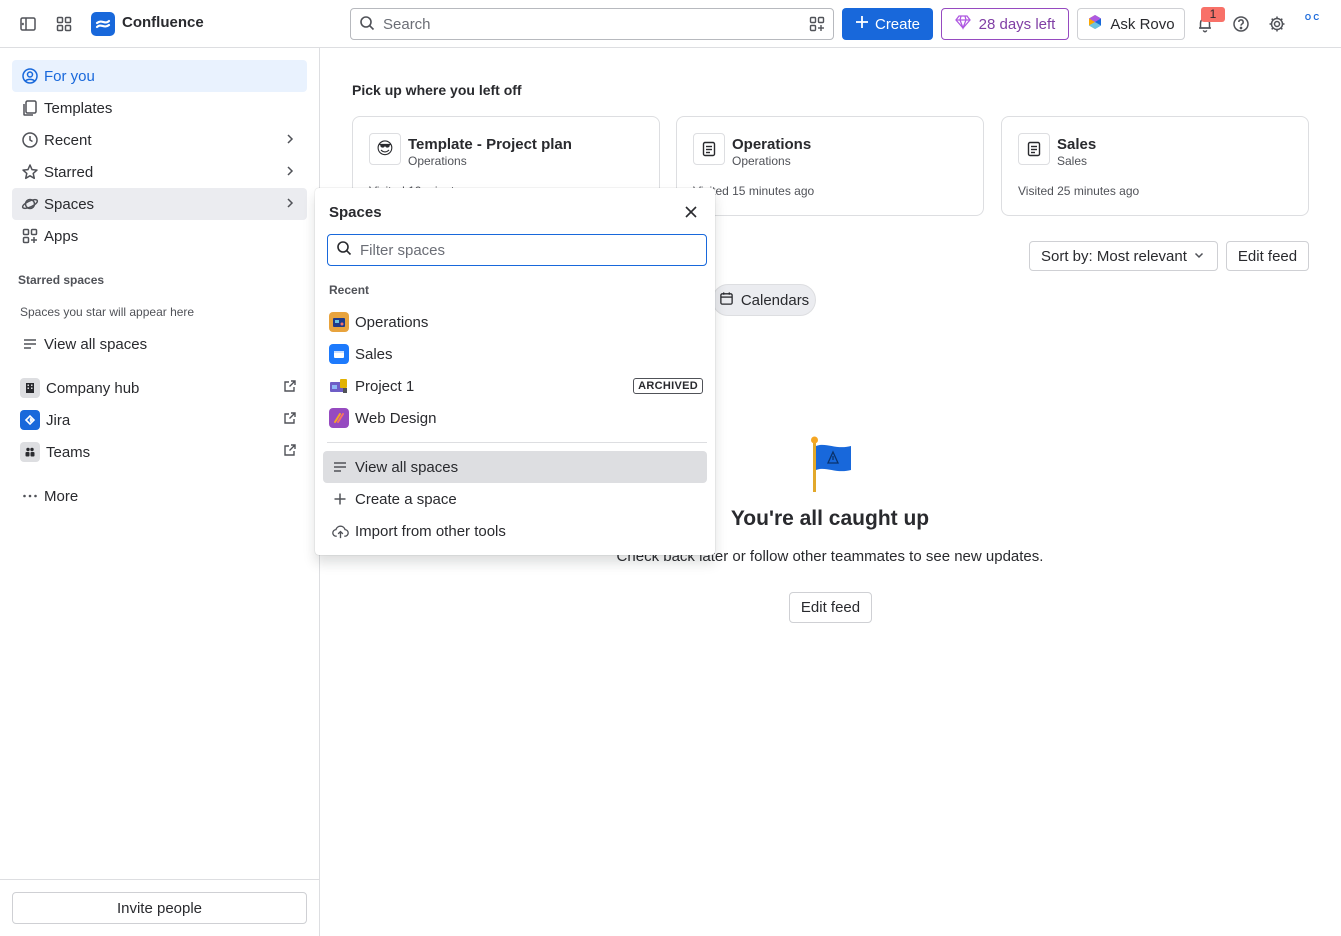  I want to click on product-label: Company hub, so click(93, 388).